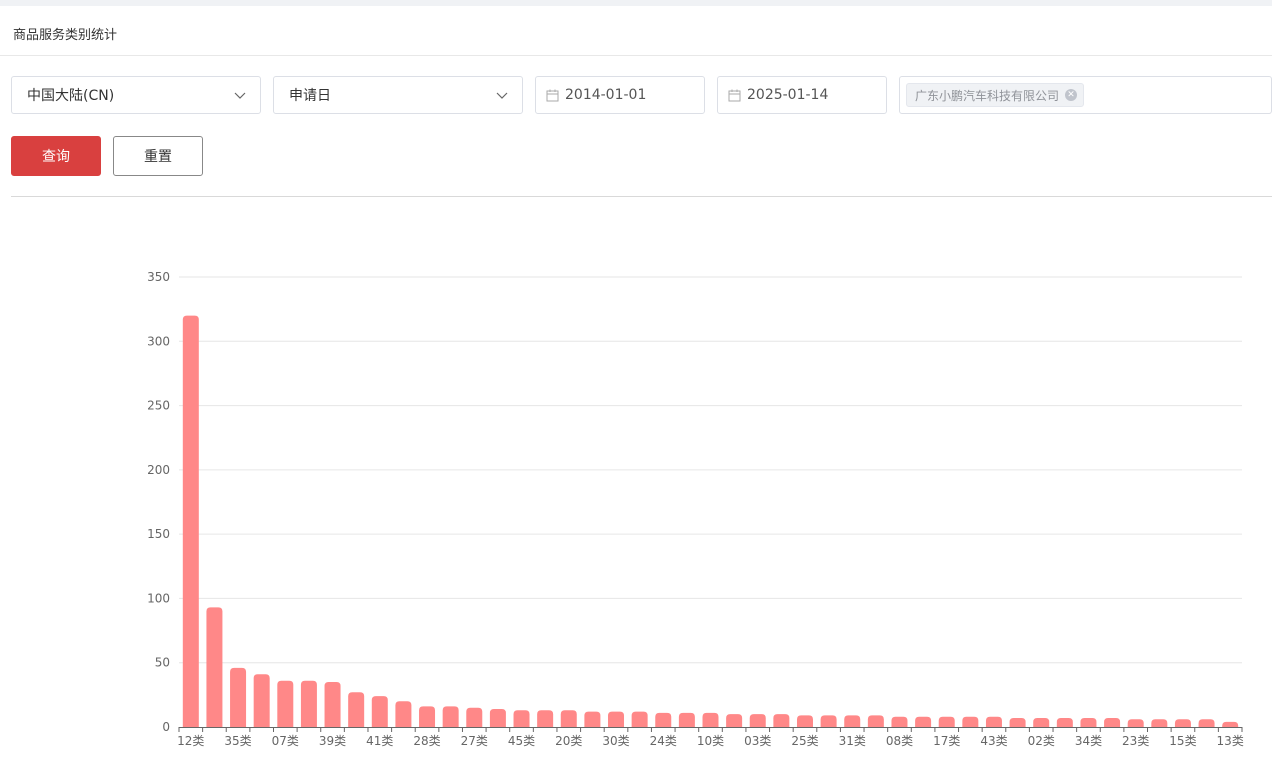  I want to click on x-tick-label: 30类, so click(615, 741).